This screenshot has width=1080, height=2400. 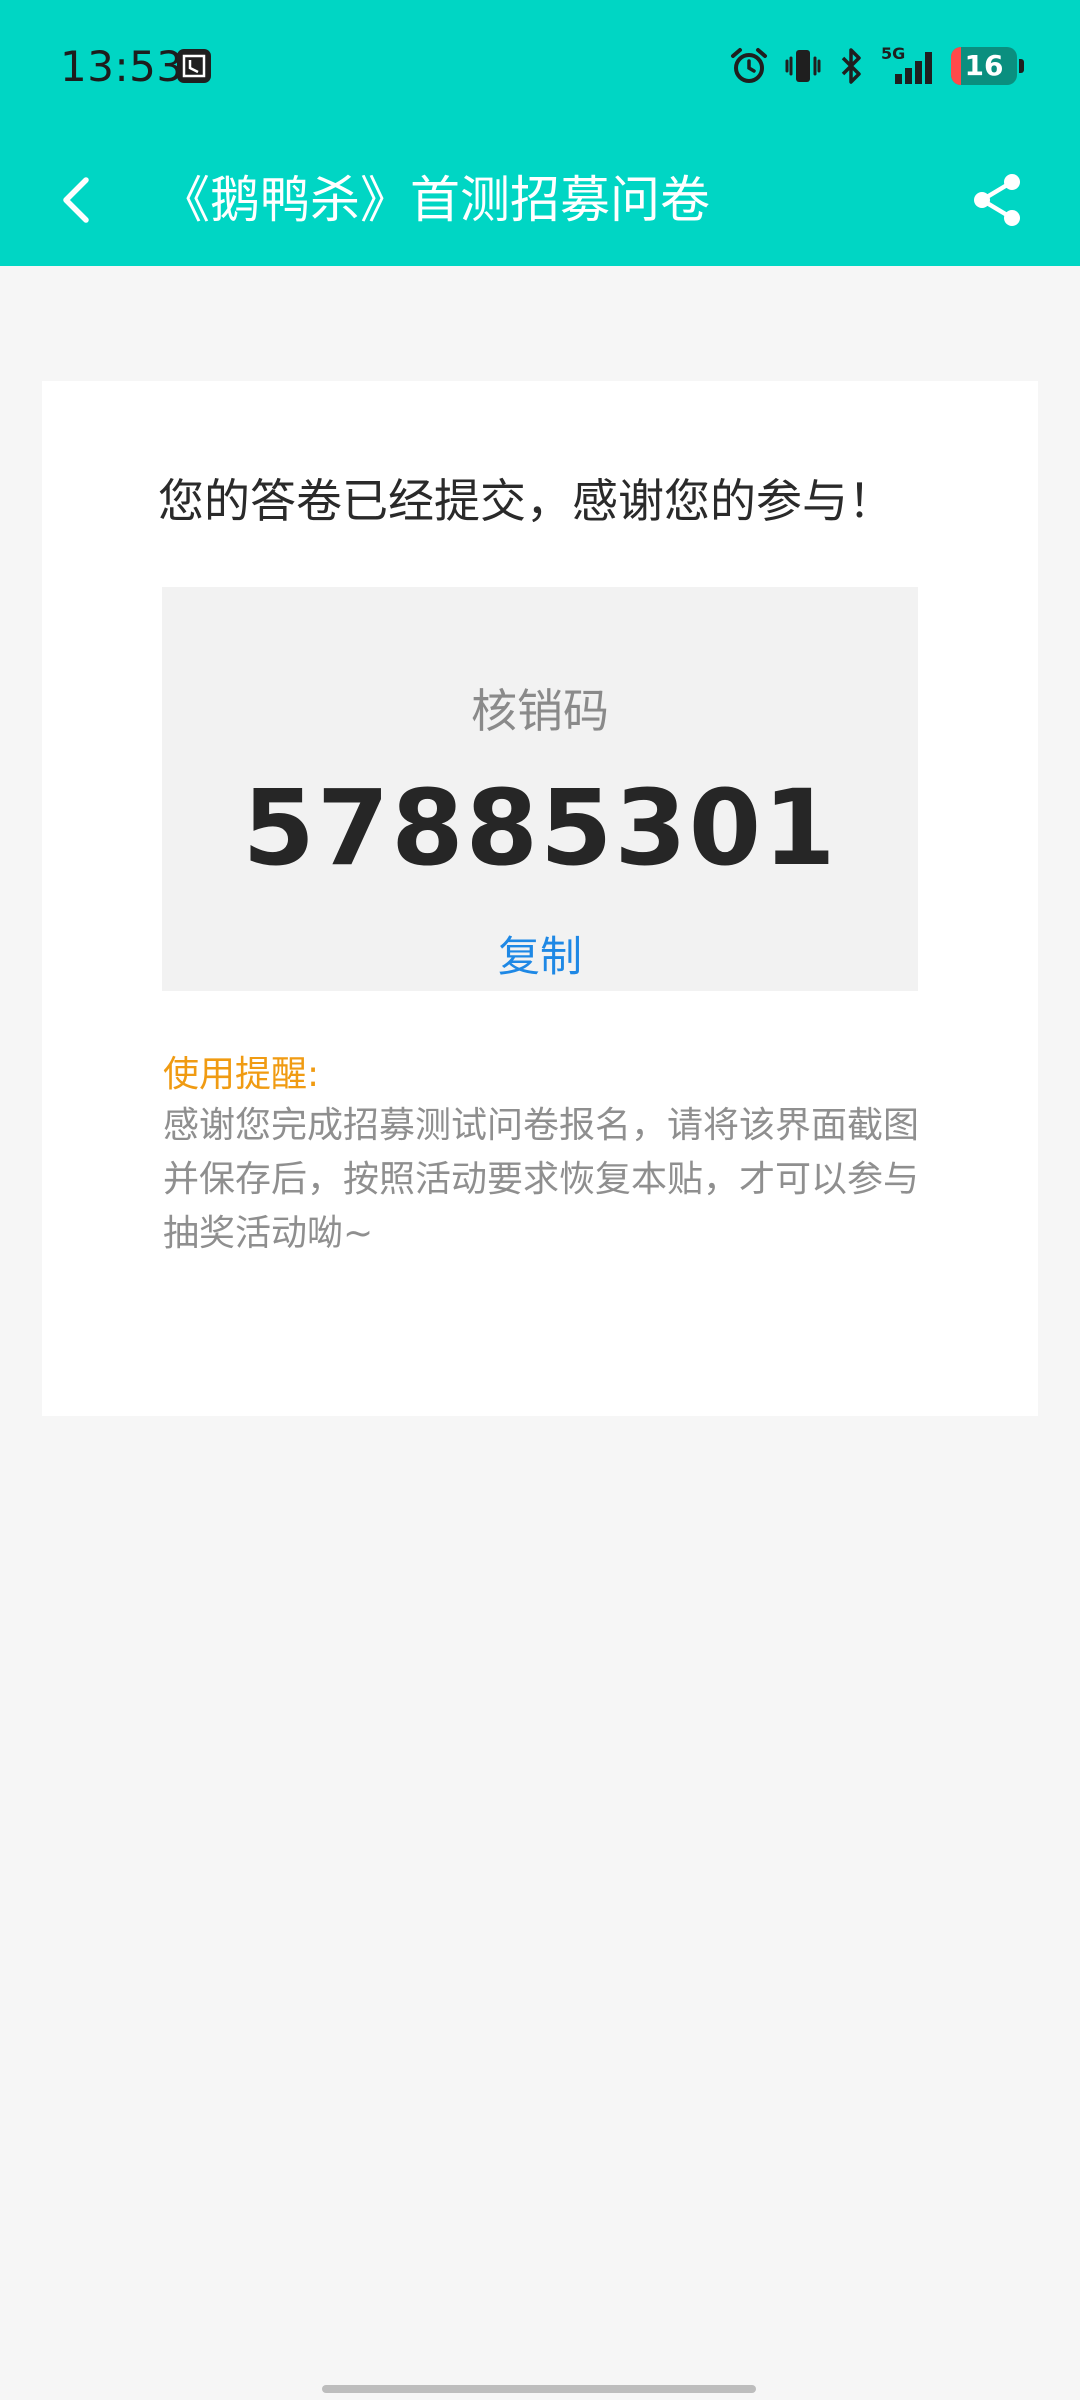 What do you see at coordinates (803, 66) in the screenshot?
I see `vibrate-icon` at bounding box center [803, 66].